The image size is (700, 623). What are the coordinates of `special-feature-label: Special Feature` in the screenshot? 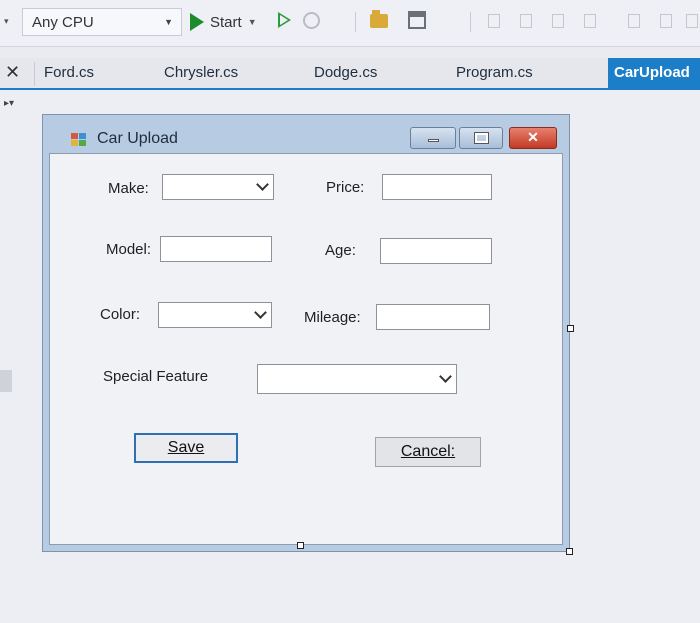 It's located at (156, 376).